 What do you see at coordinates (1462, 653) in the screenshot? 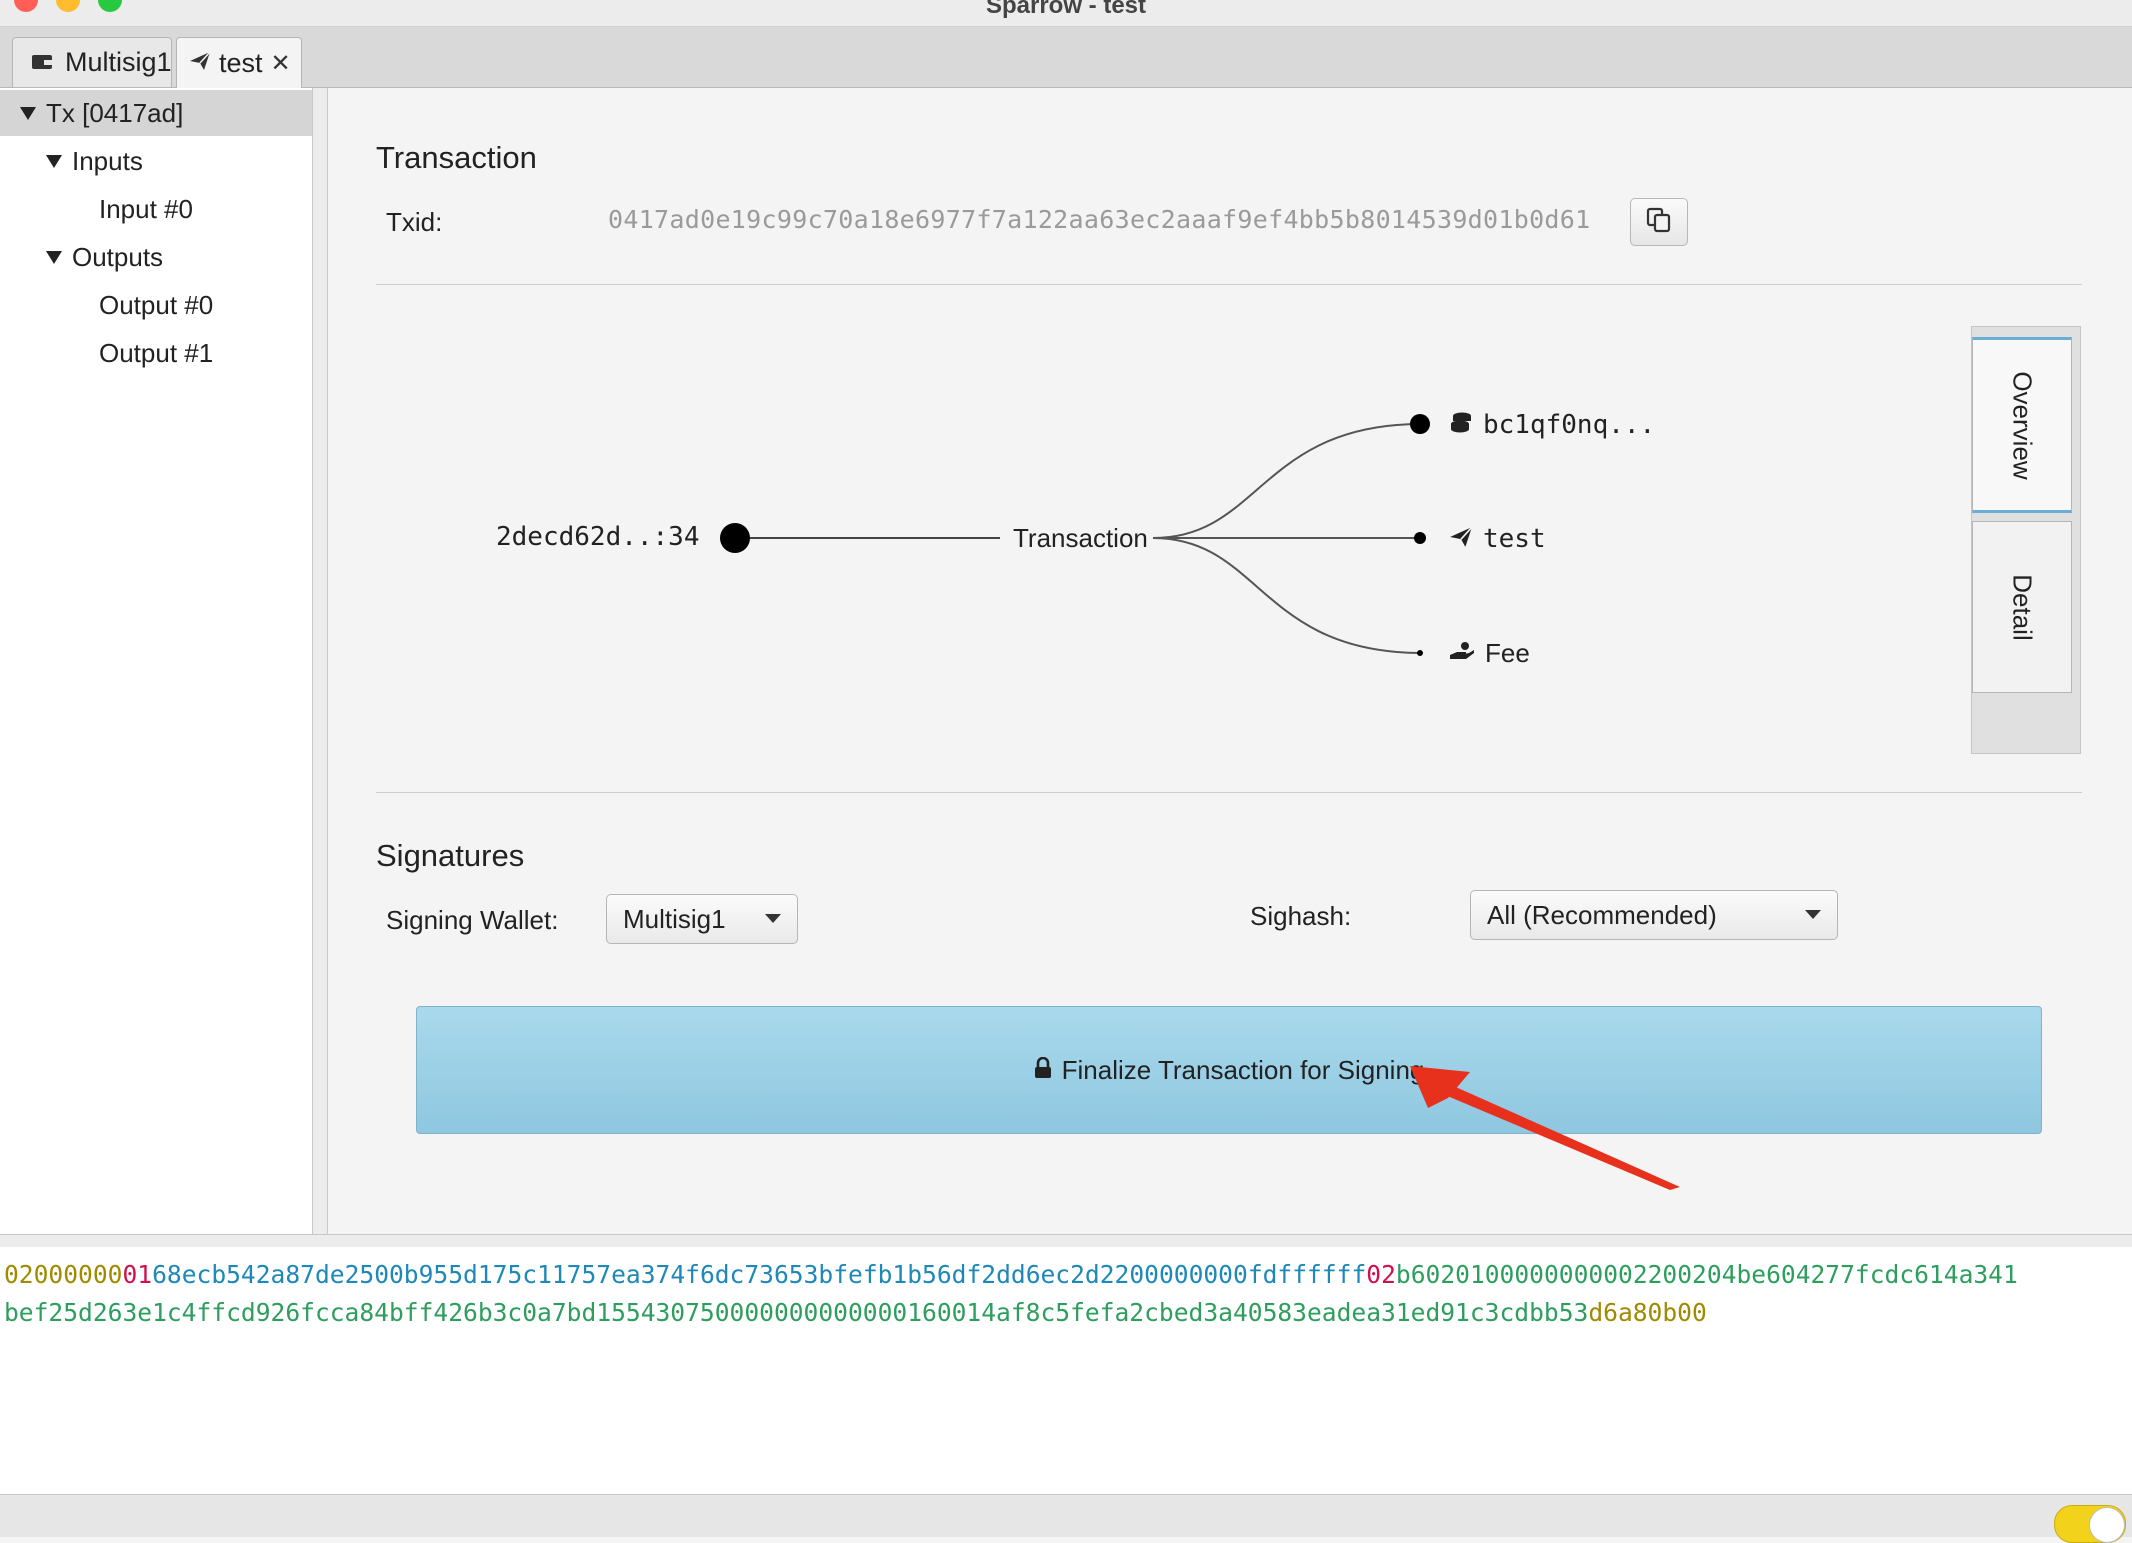
I see `hand-coin-icon` at bounding box center [1462, 653].